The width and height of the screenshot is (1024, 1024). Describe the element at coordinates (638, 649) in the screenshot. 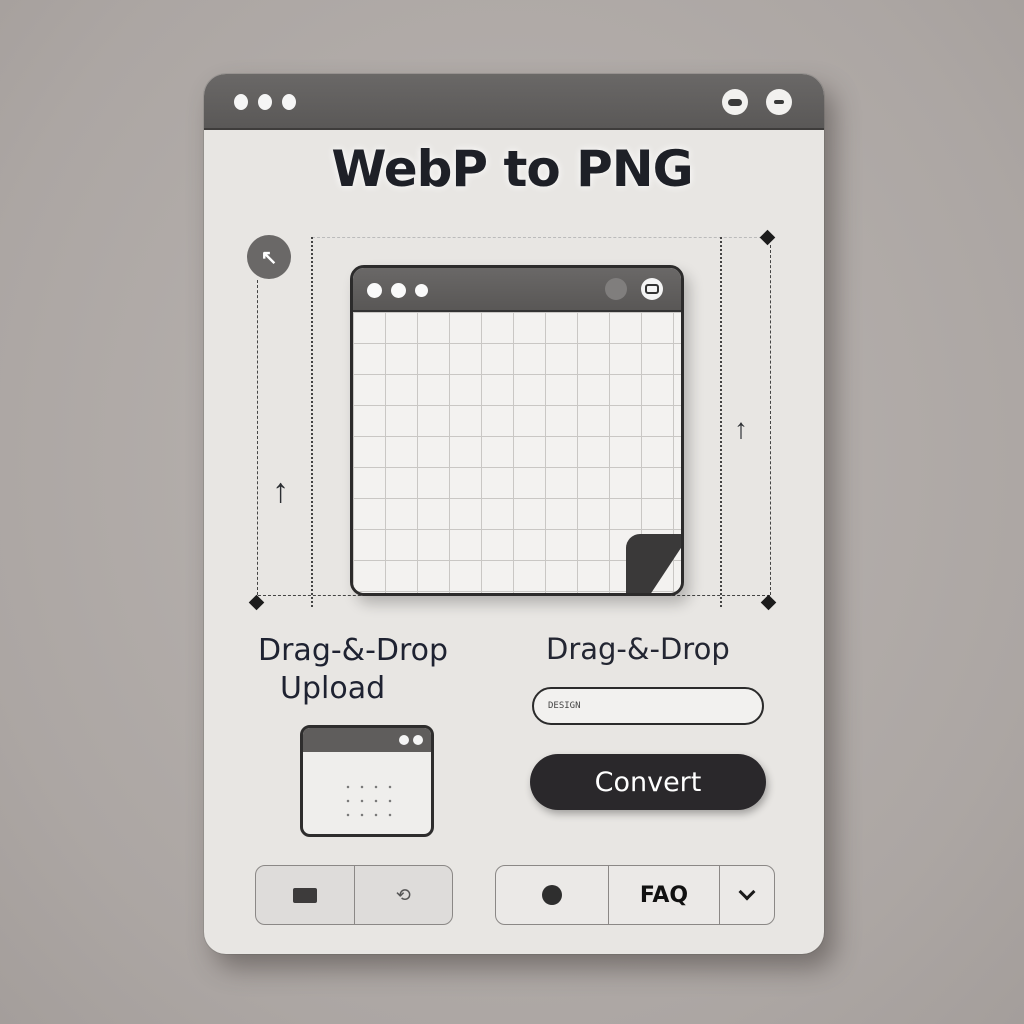

I see `drag-drop-label: Drag-&-Drop` at that location.